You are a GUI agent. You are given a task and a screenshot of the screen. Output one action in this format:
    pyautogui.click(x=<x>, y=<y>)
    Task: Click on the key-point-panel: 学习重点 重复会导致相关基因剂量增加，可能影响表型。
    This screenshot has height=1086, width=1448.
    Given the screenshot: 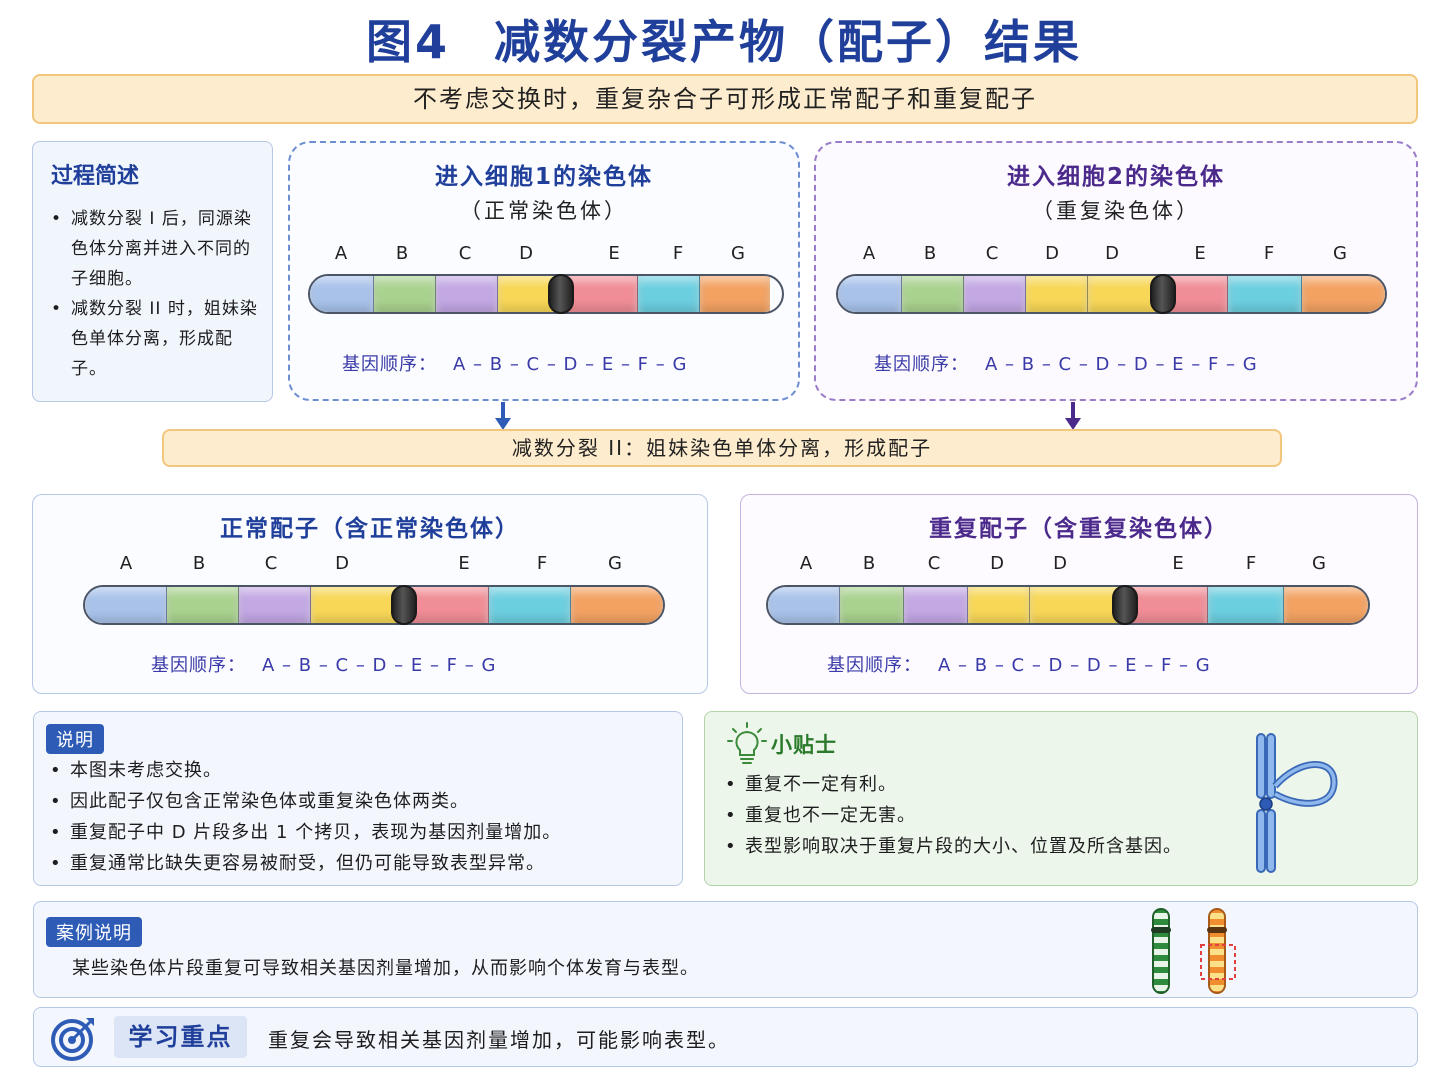 What is the action you would take?
    pyautogui.click(x=725, y=1037)
    